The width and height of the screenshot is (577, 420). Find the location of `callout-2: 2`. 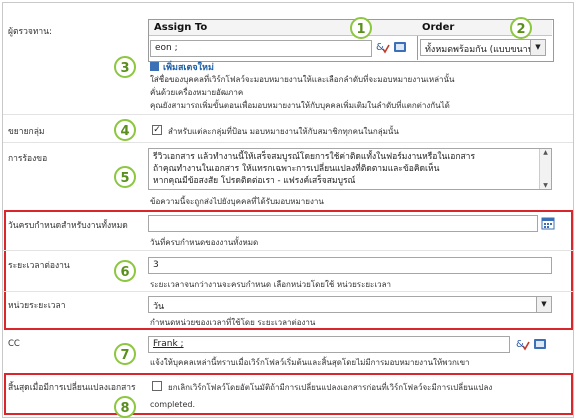

callout-2: 2 is located at coordinates (521, 28).